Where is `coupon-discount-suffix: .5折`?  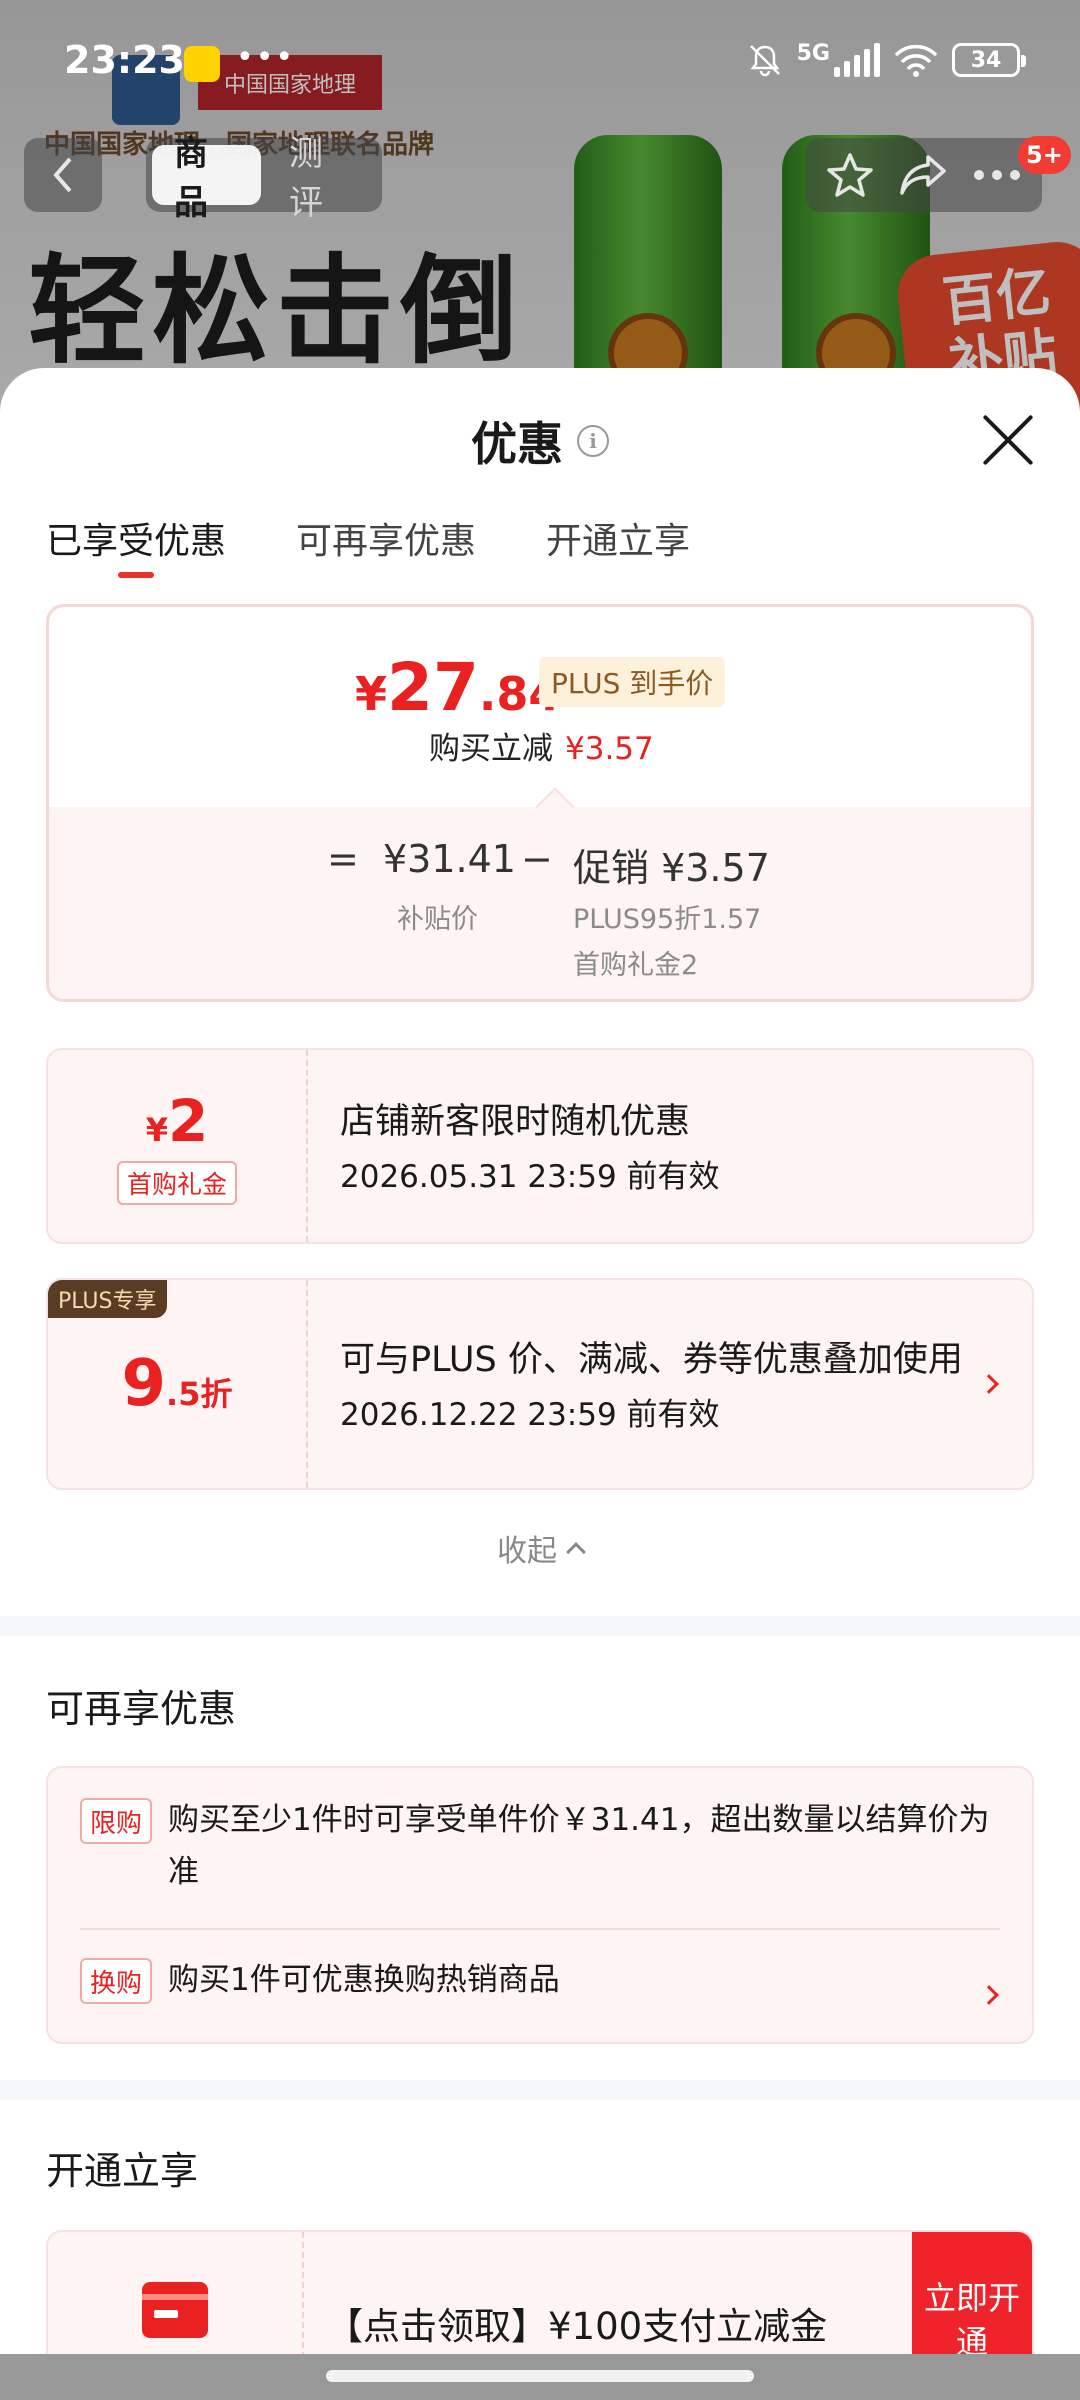 coupon-discount-suffix: .5折 is located at coordinates (199, 1394).